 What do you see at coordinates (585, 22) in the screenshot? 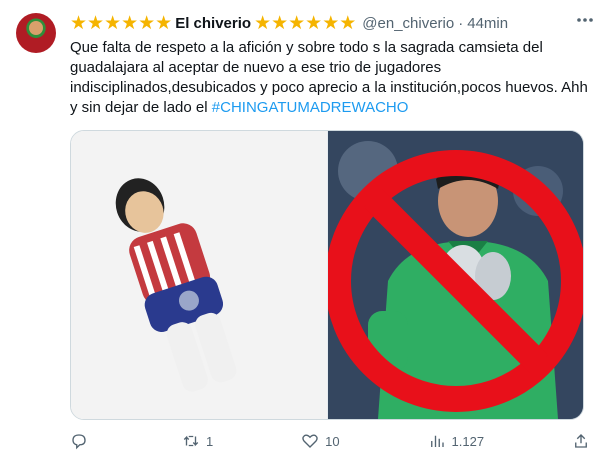
I see `more-icon` at bounding box center [585, 22].